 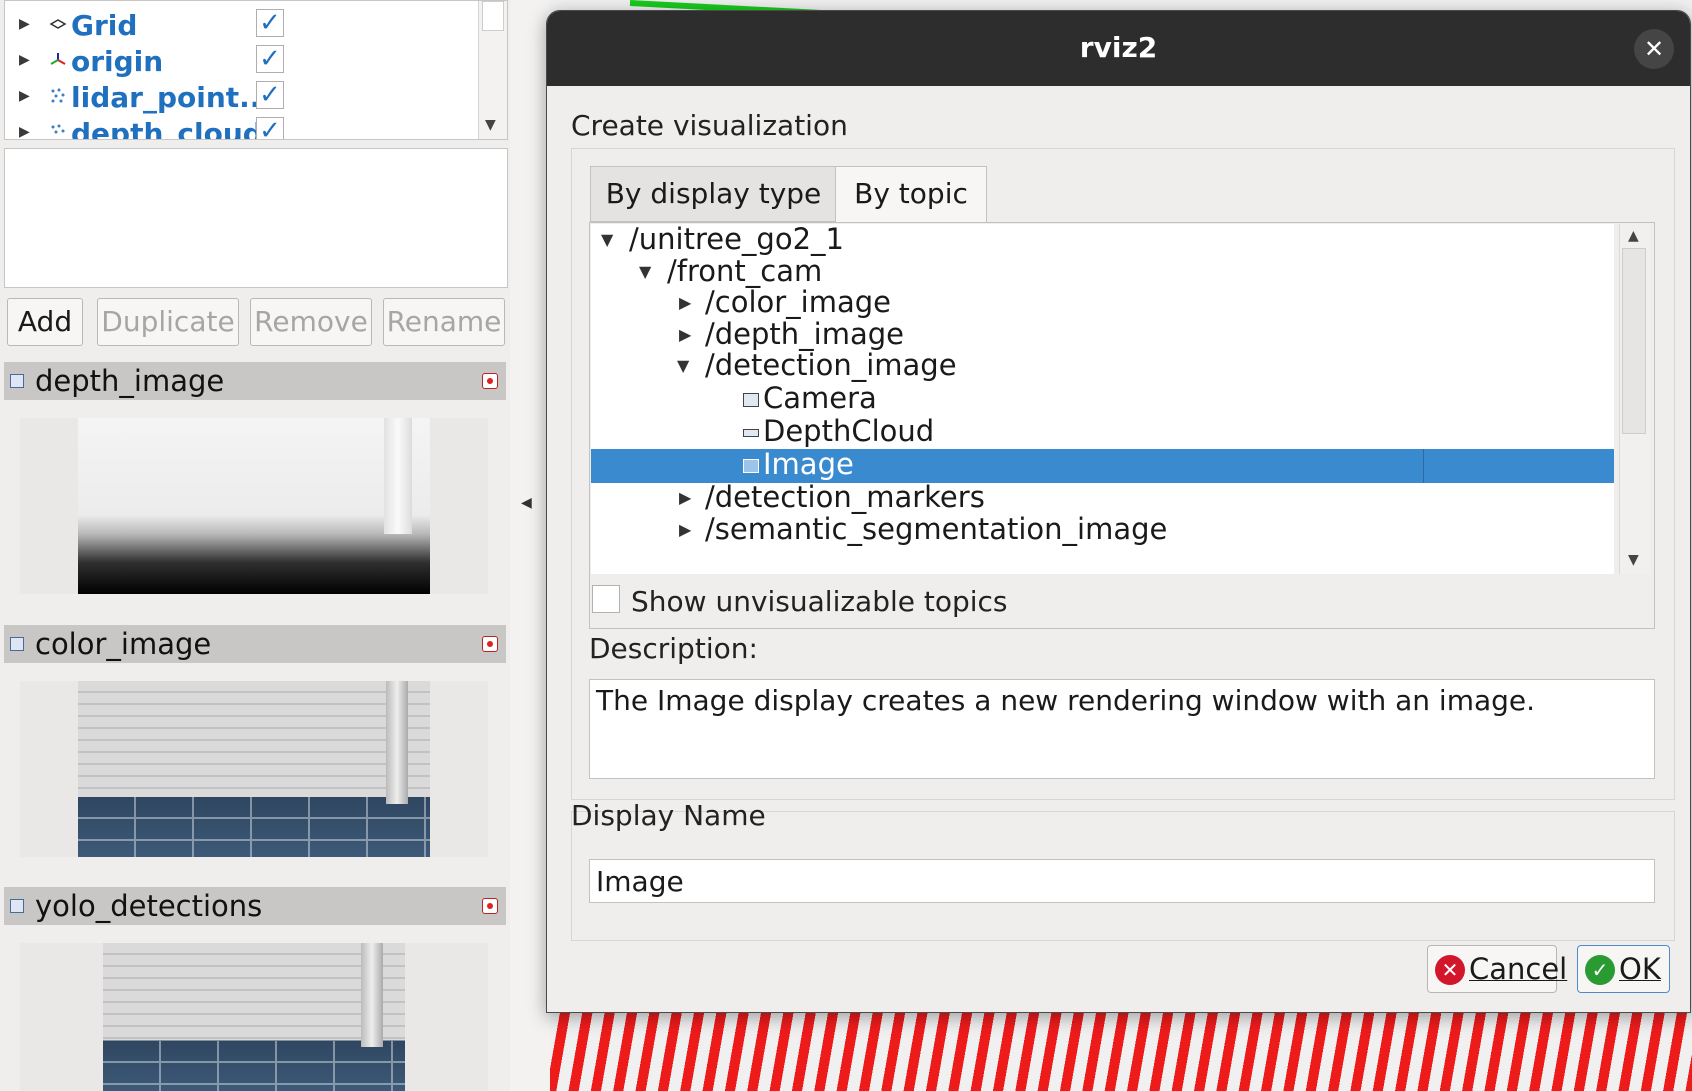 I want to click on show-unvisualizable-label: Show unvisualizable topics, so click(x=819, y=601).